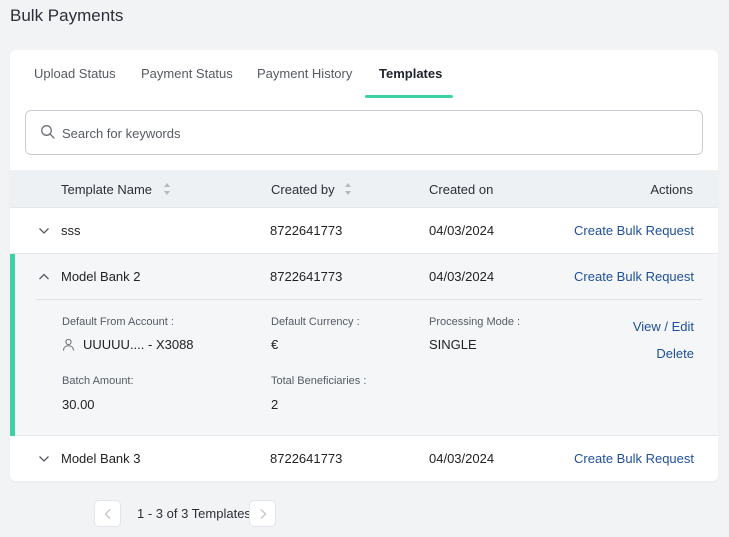 The image size is (729, 537). I want to click on expanded-row-indicator, so click(12, 345).